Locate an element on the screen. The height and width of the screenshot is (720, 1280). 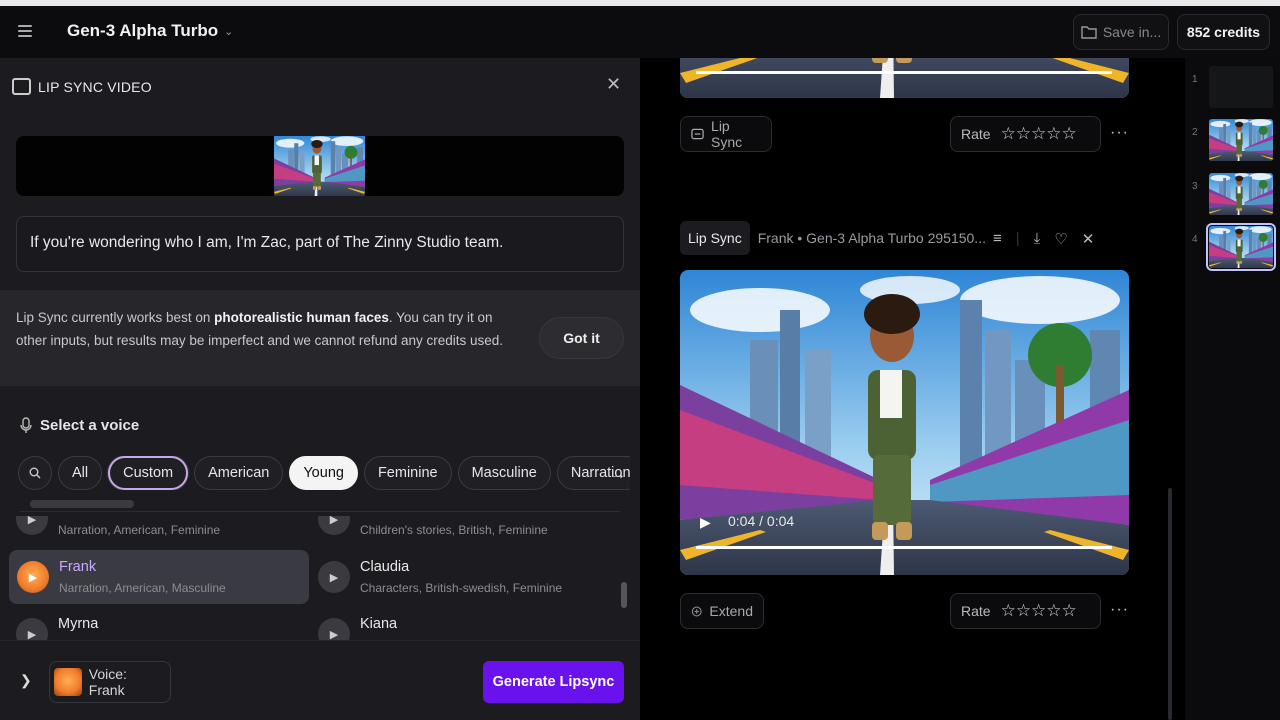
search-icon is located at coordinates (35, 473).